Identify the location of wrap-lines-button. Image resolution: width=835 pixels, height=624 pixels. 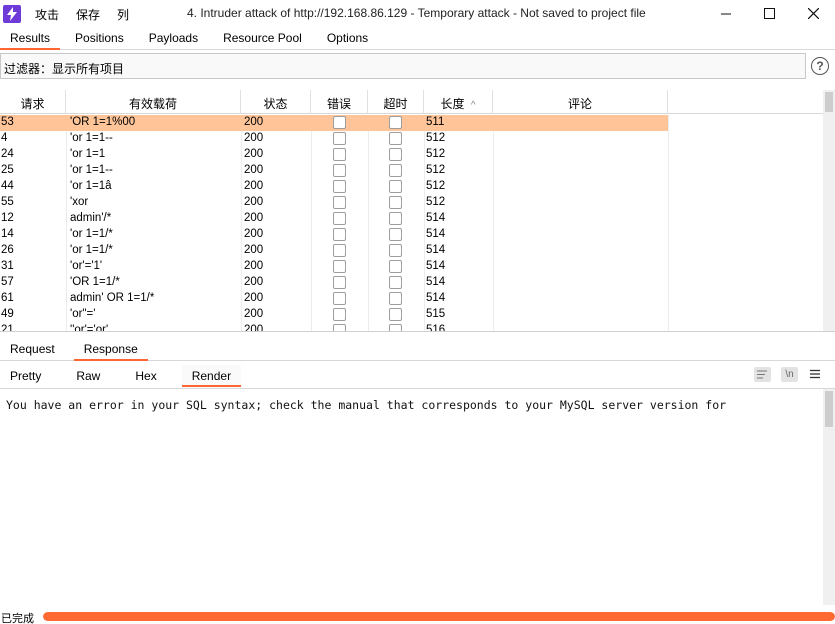
(762, 374).